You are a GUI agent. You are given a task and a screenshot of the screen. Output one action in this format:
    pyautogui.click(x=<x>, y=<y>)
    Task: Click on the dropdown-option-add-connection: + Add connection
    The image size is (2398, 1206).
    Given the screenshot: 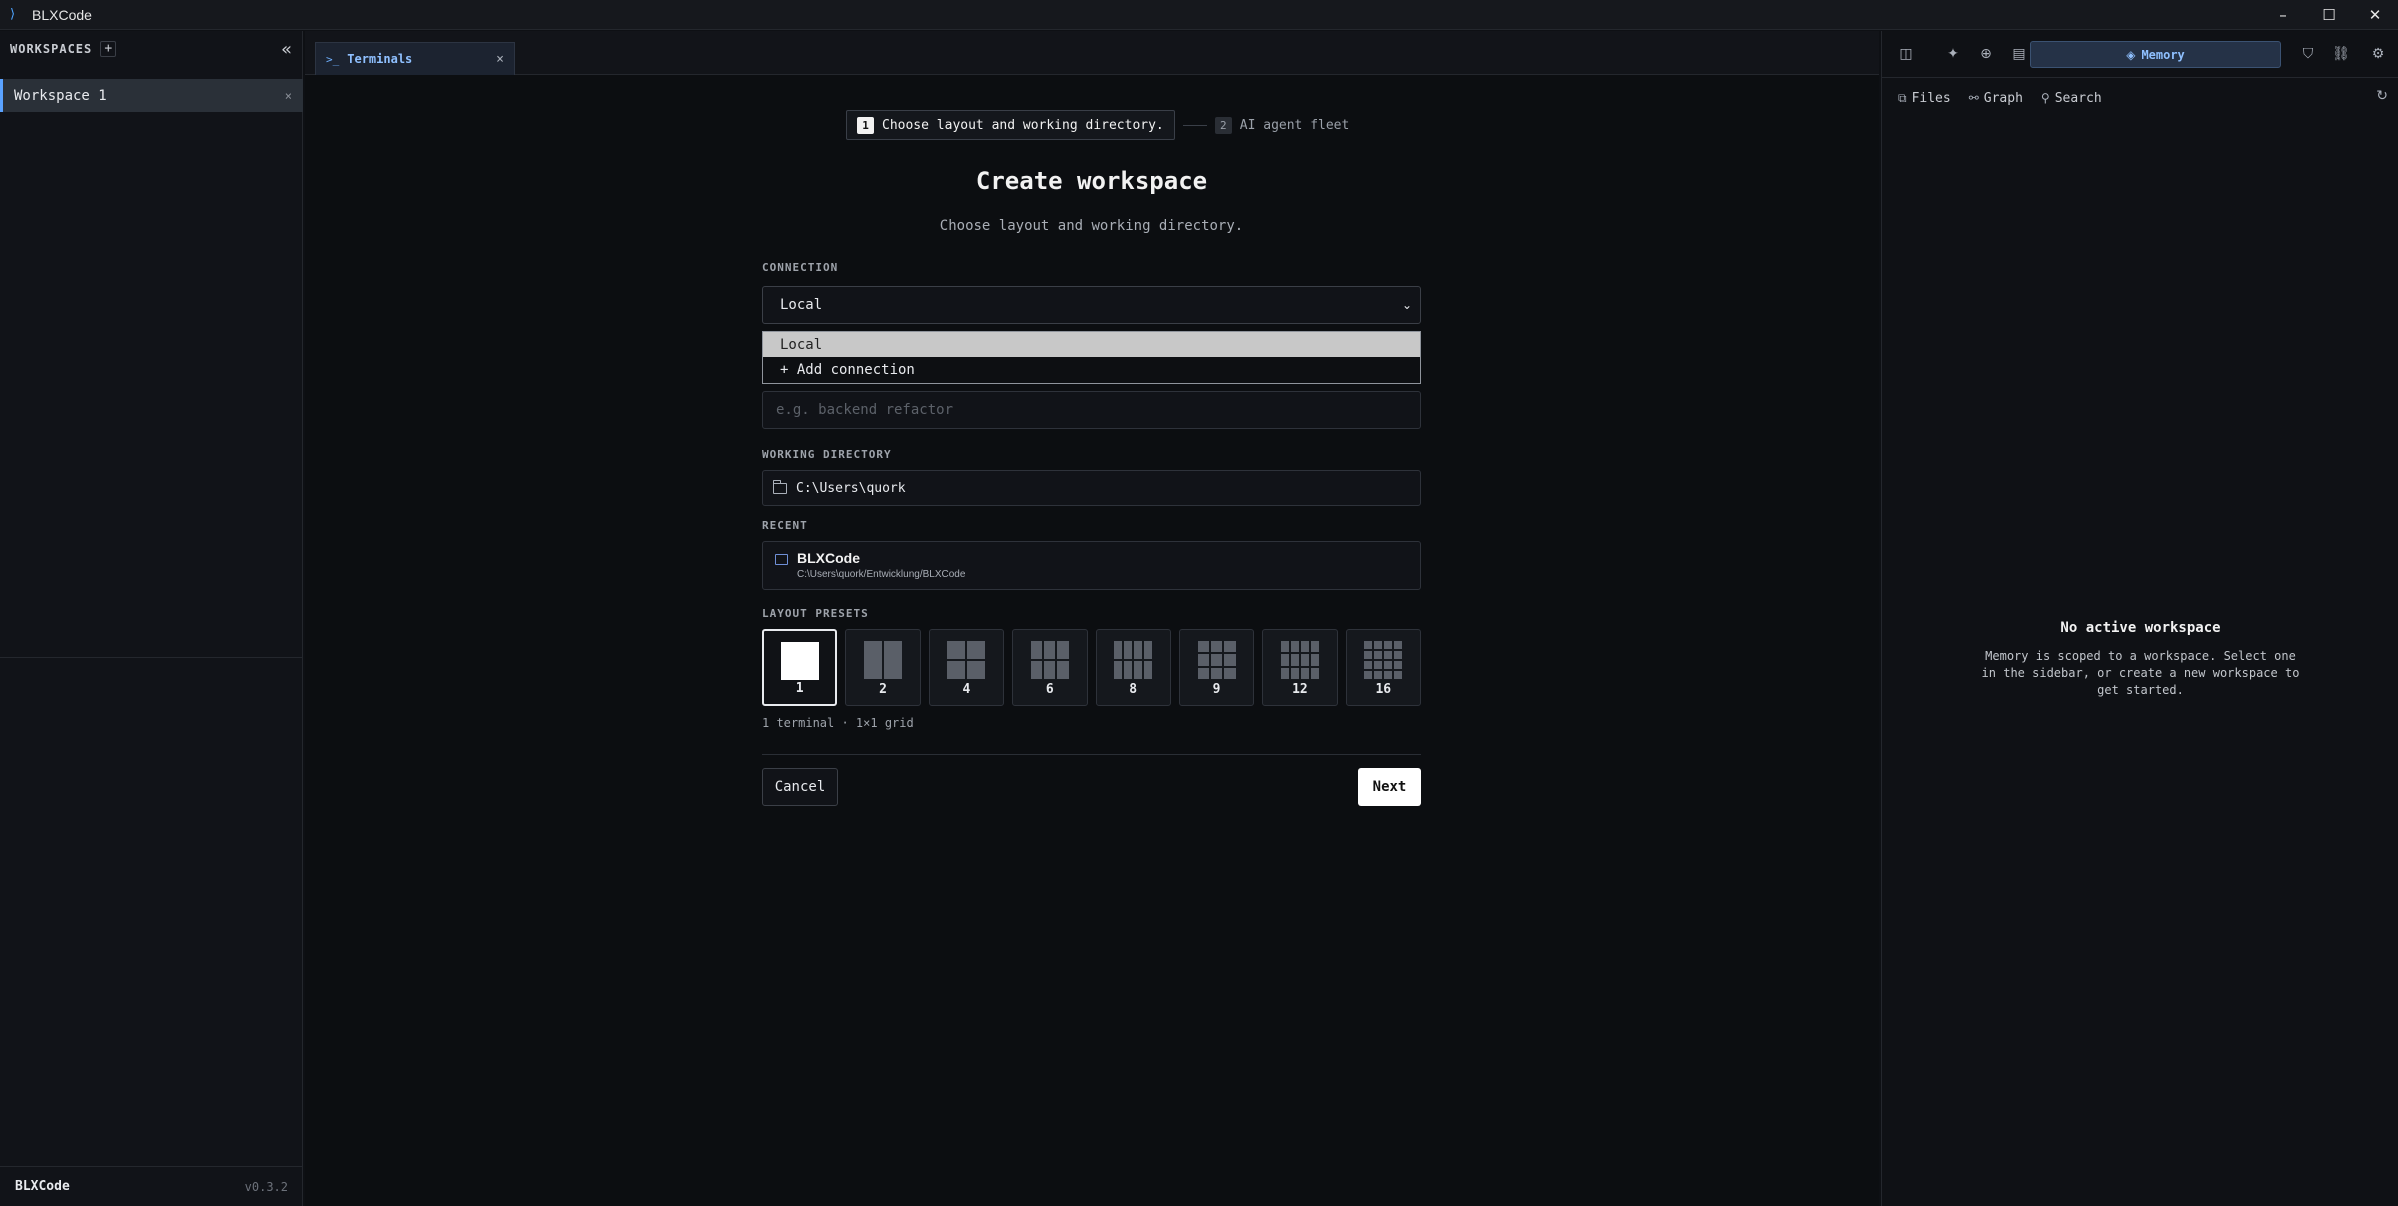 What is the action you would take?
    pyautogui.click(x=1091, y=369)
    